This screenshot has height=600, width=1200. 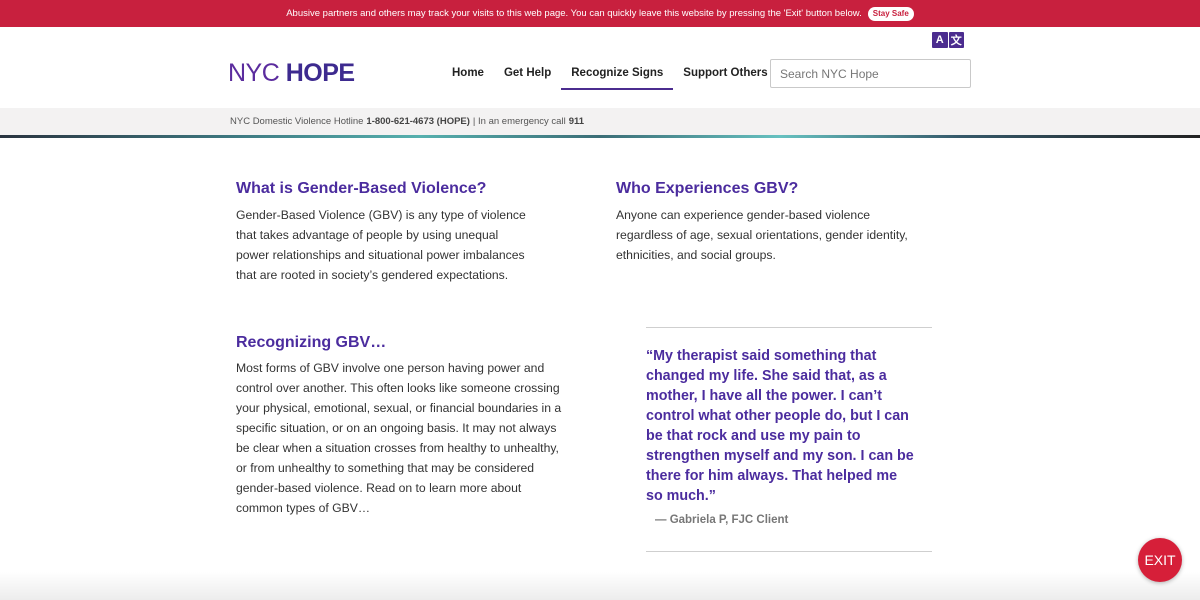 What do you see at coordinates (956, 40) in the screenshot?
I see `translate-icon-cjk: 文` at bounding box center [956, 40].